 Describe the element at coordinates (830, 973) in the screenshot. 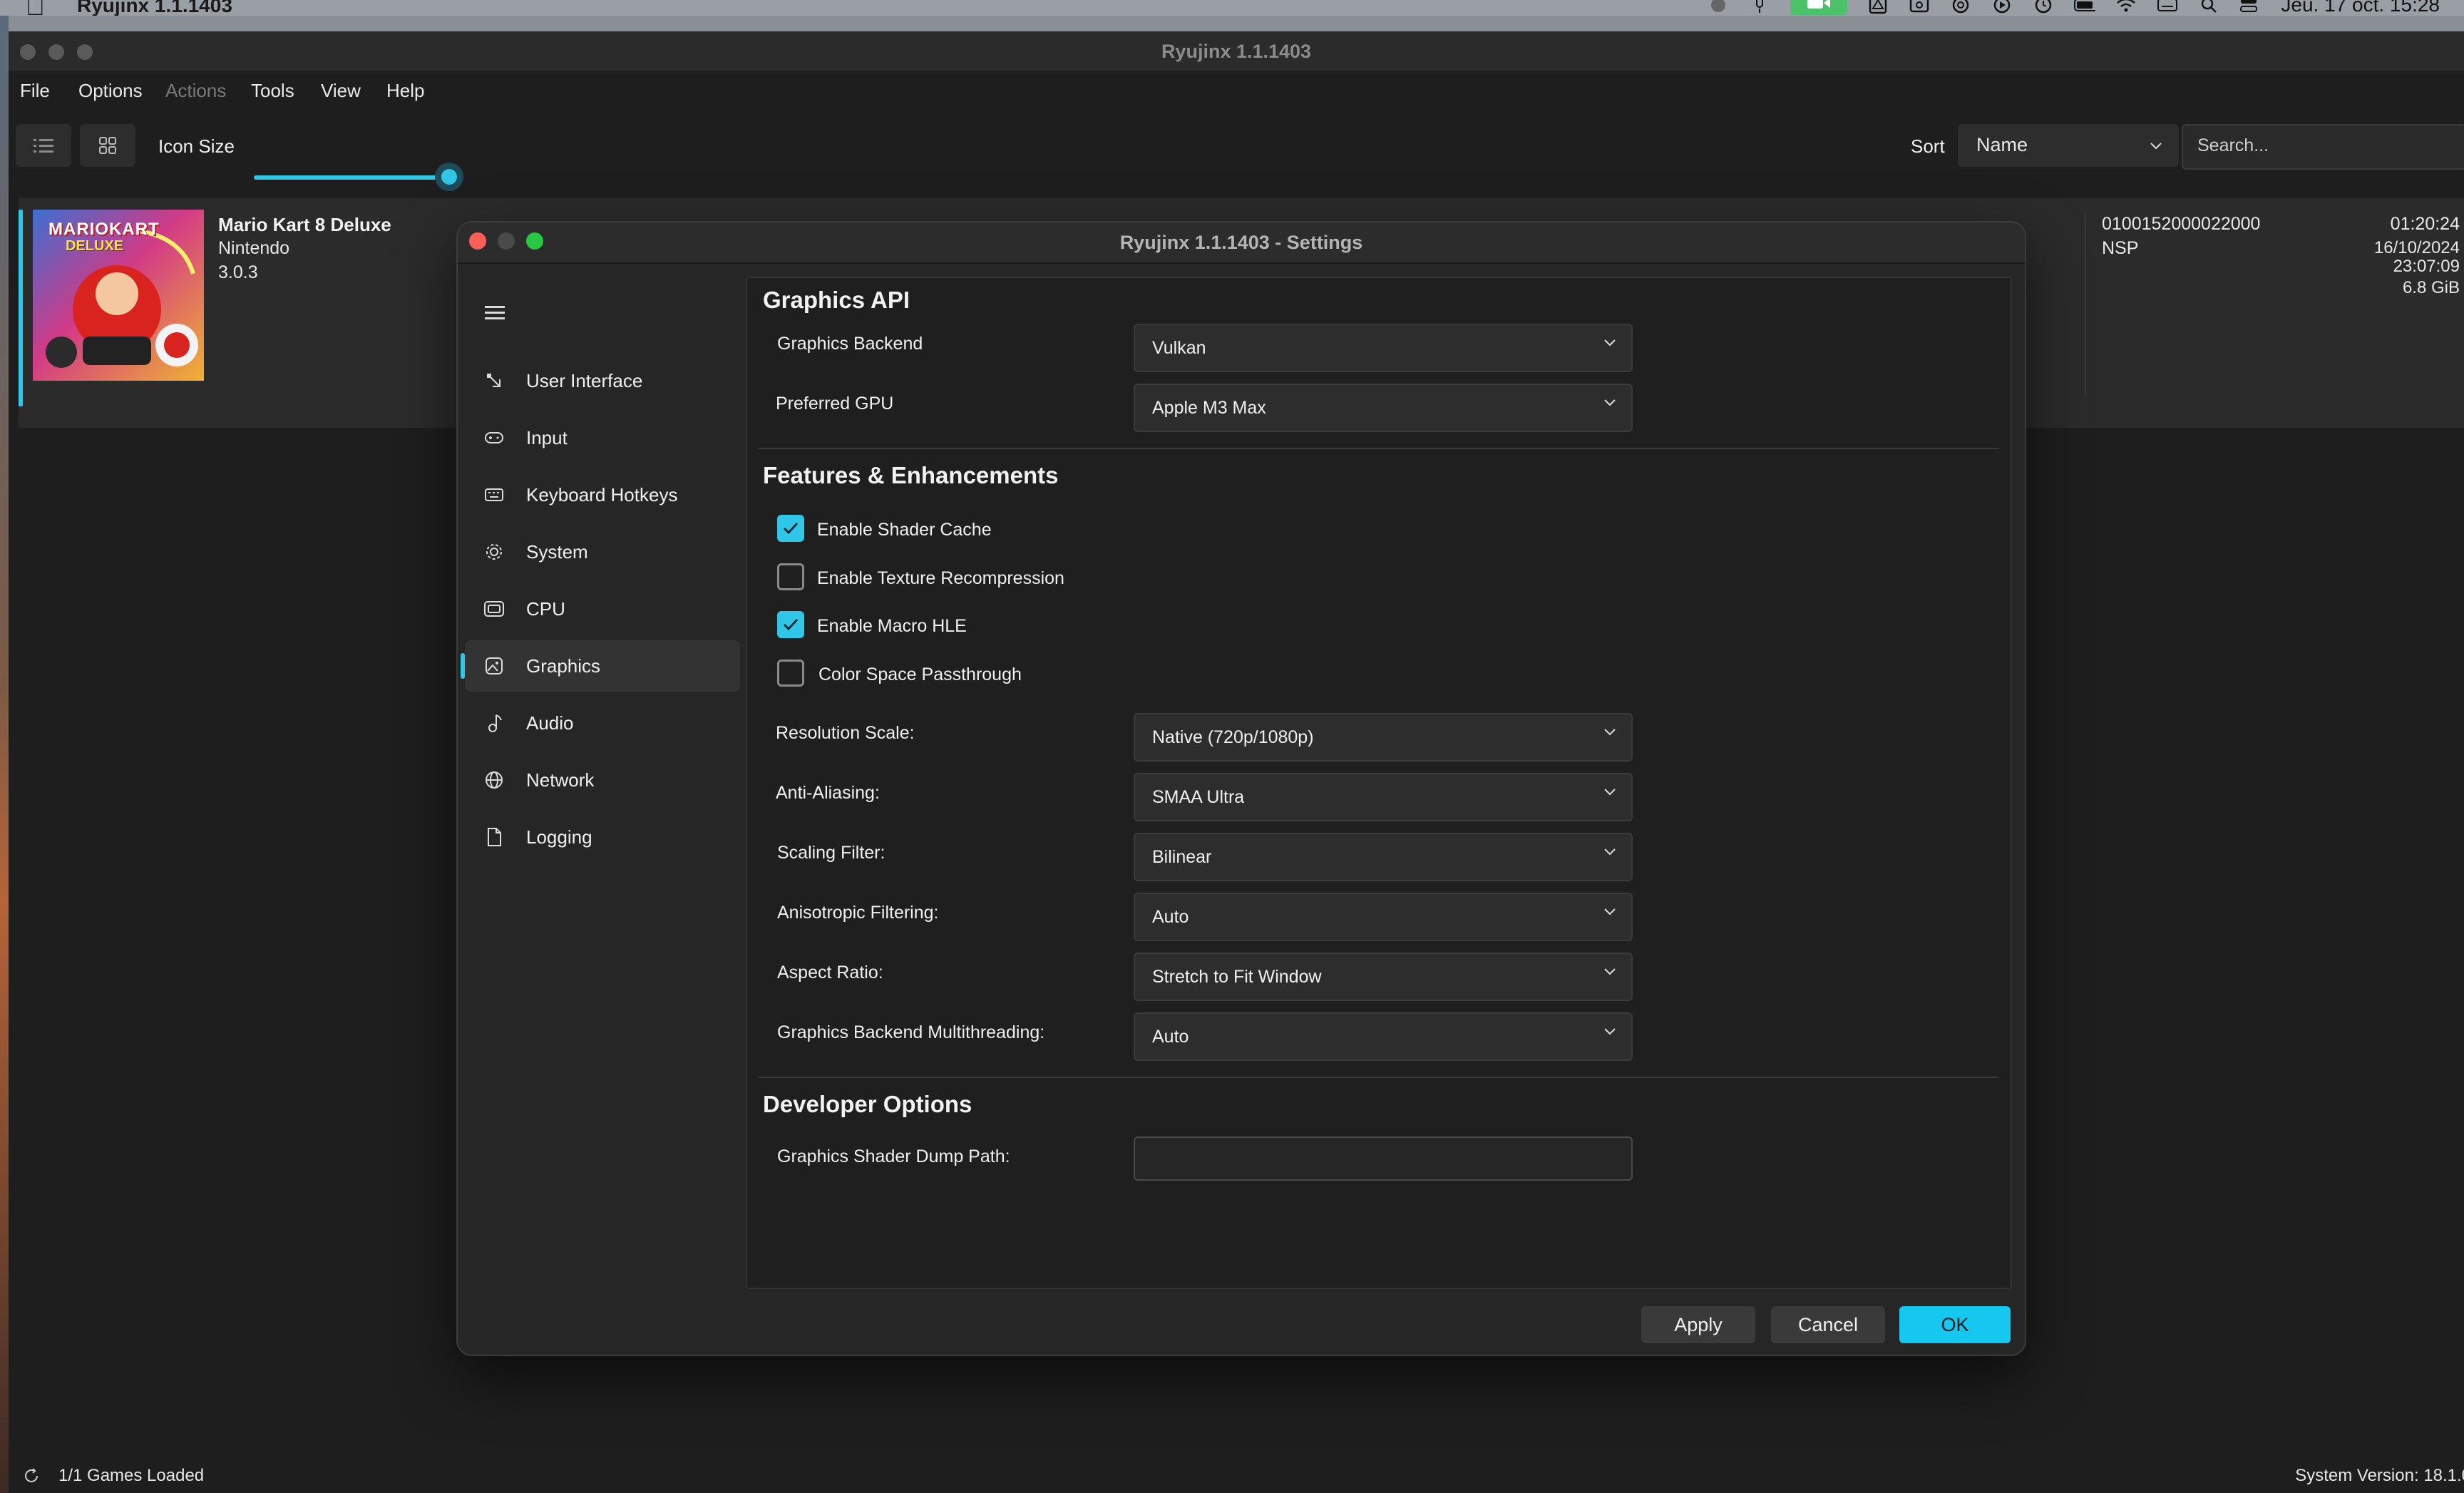

I see `aspect-ratio-label: Aspect Ratio:` at that location.